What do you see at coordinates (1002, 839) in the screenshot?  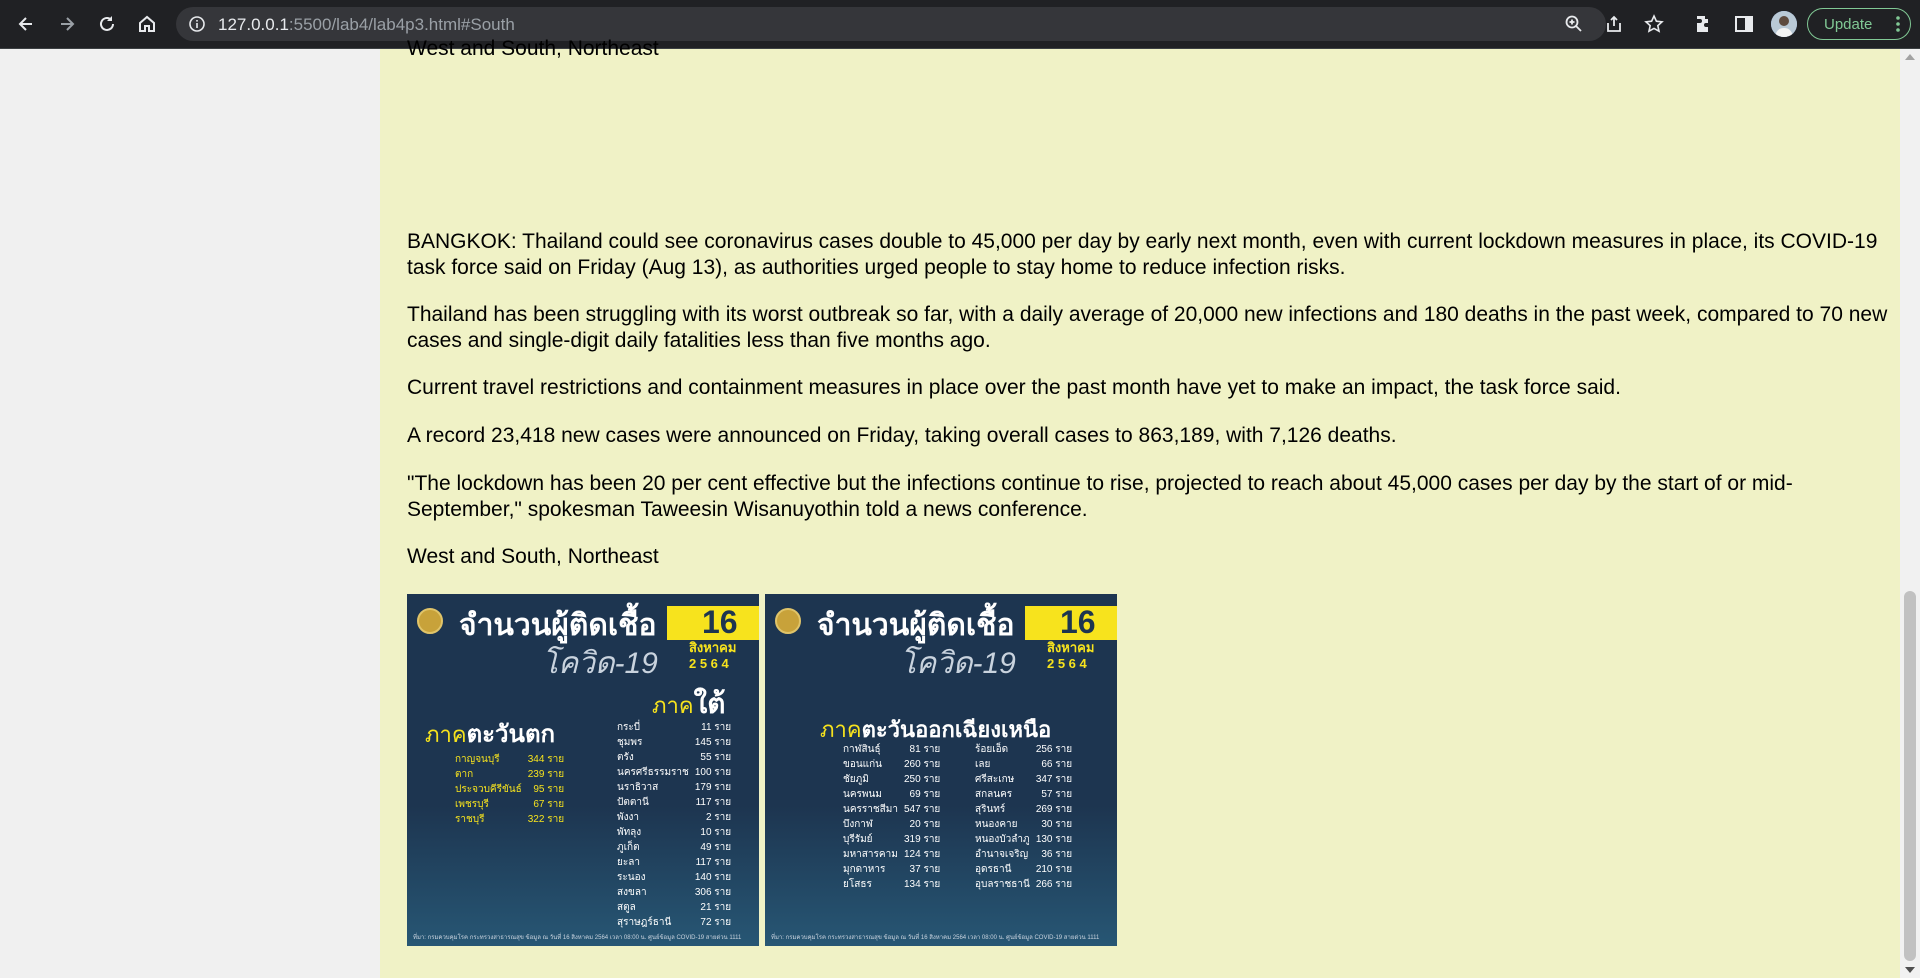 I see `province-name: หนองบัวลำภู` at bounding box center [1002, 839].